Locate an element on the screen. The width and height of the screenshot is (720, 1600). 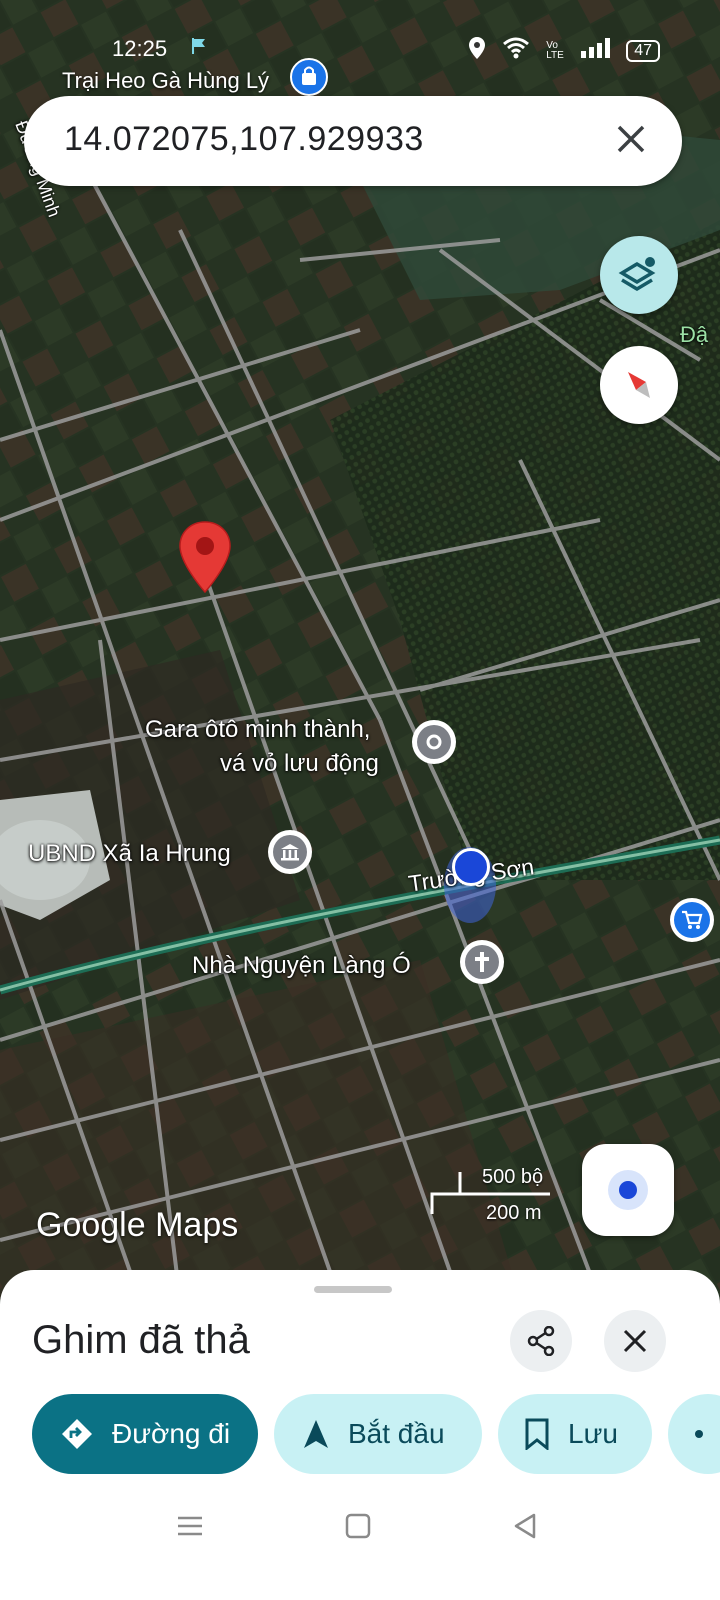
cross-icon is located at coordinates (482, 962).